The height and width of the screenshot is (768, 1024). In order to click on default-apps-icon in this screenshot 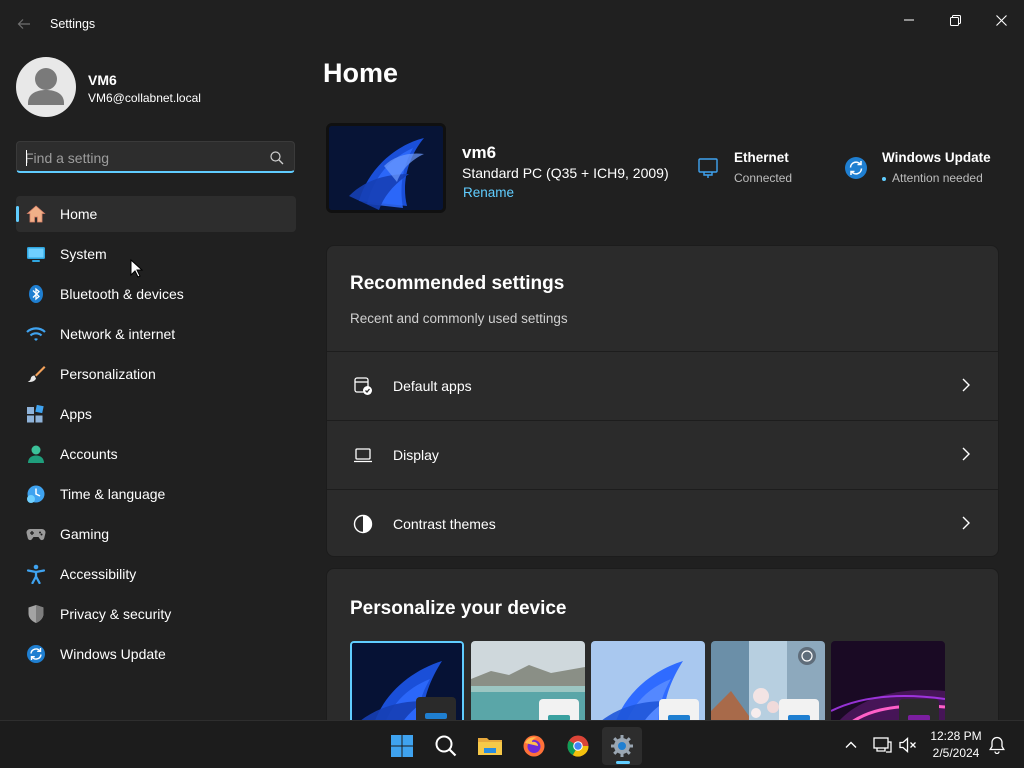, I will do `click(363, 386)`.